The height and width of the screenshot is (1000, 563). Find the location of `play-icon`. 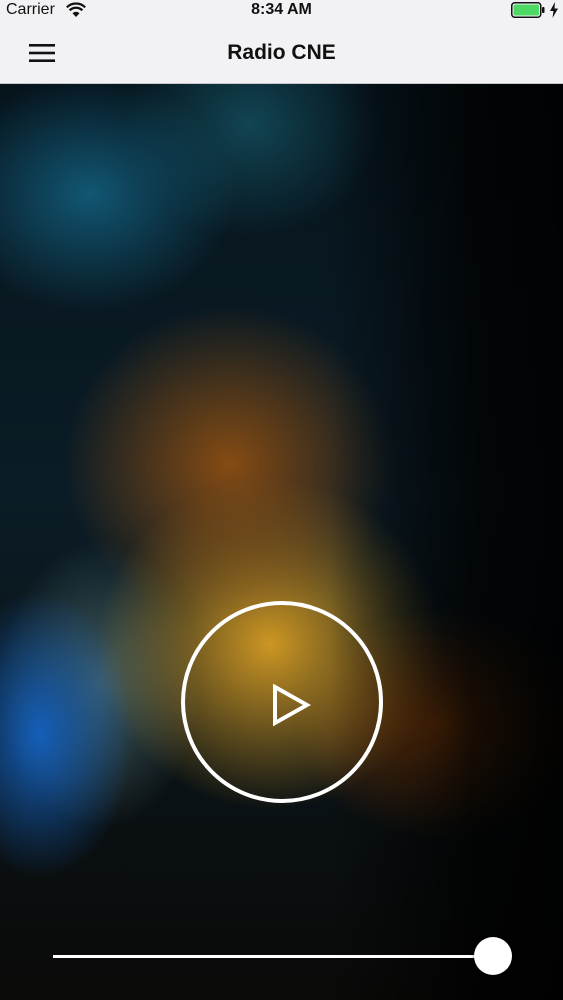

play-icon is located at coordinates (292, 705).